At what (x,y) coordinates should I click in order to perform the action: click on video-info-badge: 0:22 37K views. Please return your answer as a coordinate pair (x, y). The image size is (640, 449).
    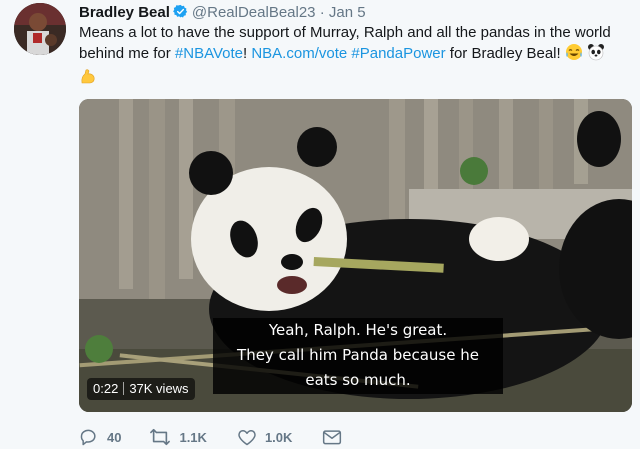
    Looking at the image, I should click on (141, 389).